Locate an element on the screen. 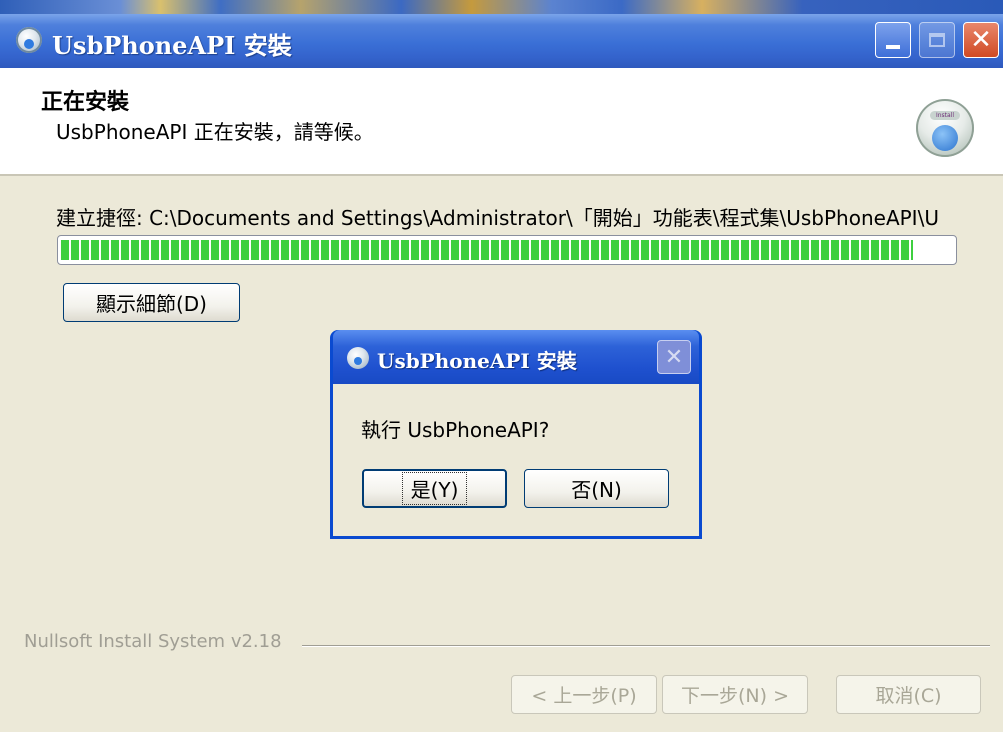 Image resolution: width=1003 pixels, height=732 pixels. maximize-icon is located at coordinates (937, 40).